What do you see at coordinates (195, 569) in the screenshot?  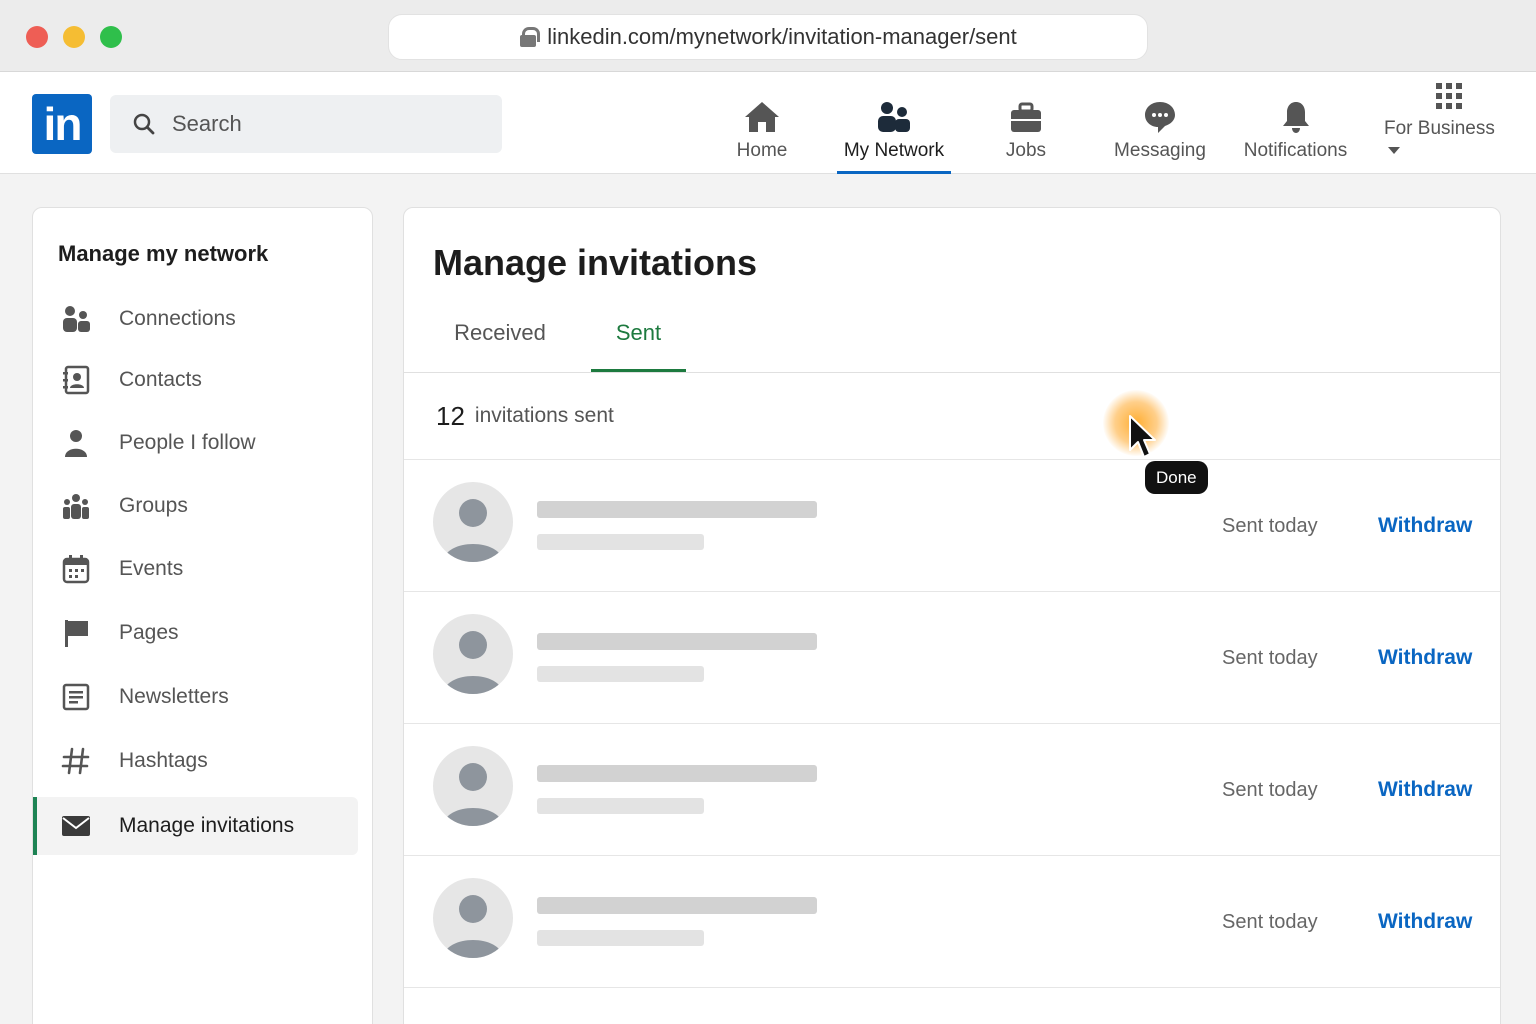 I see `sidebar-item-events: Events` at bounding box center [195, 569].